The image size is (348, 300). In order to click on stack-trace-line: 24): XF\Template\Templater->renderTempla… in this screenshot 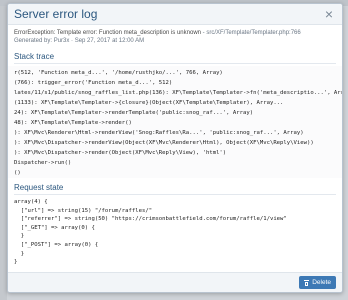, I will do `click(134, 113)`.